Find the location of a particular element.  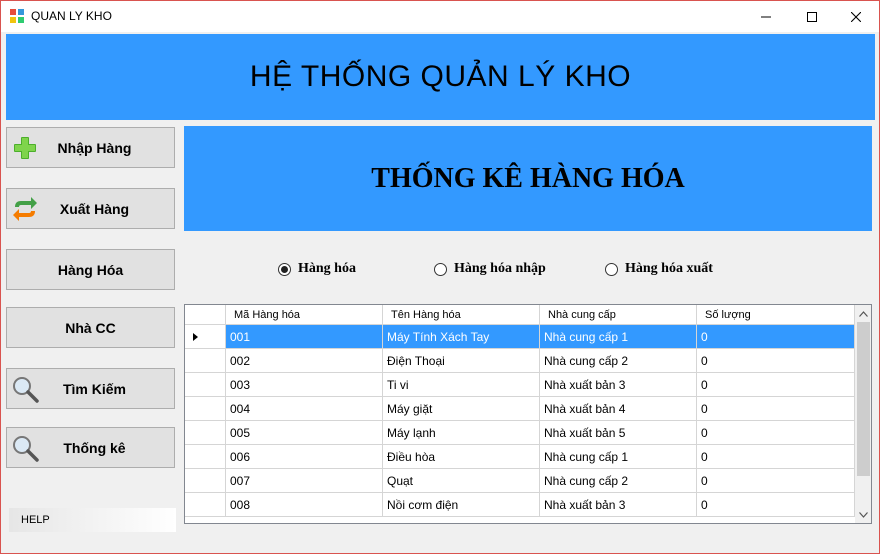

chevron-down-icon is located at coordinates (863, 514).